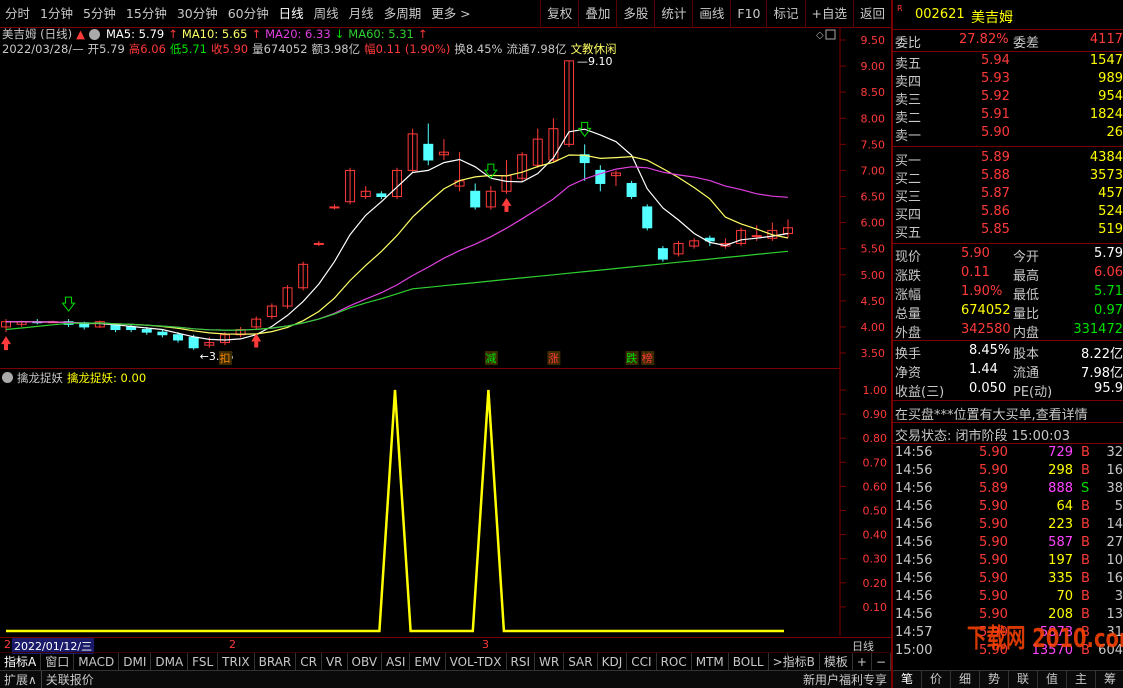 The height and width of the screenshot is (688, 1123). I want to click on tool-button-4: 画线, so click(711, 14).